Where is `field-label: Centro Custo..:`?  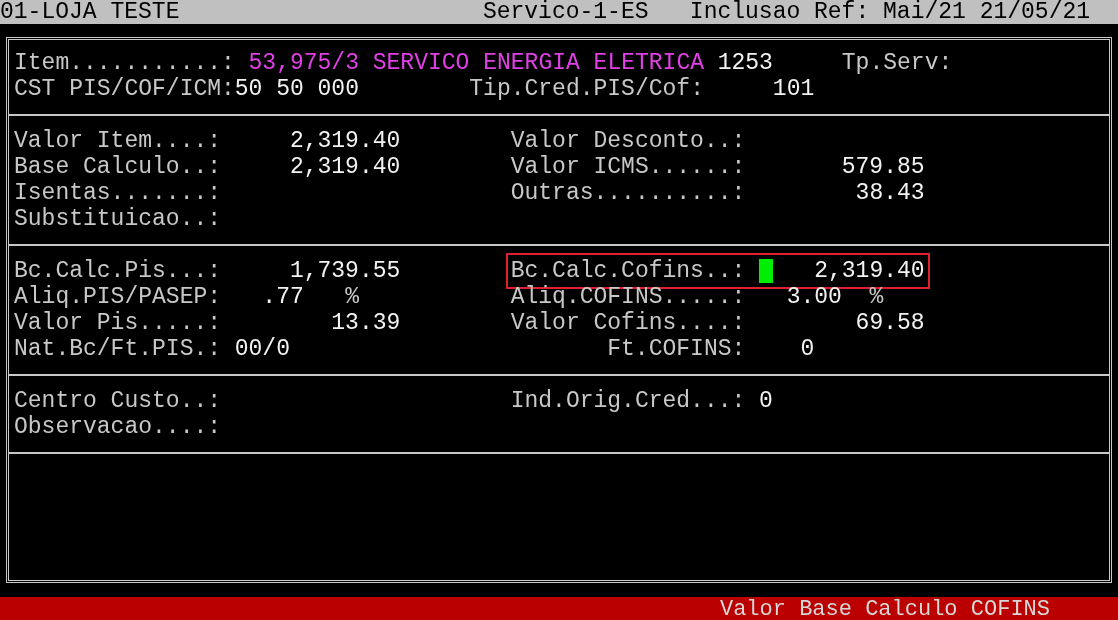
field-label: Centro Custo..: is located at coordinates (117, 401).